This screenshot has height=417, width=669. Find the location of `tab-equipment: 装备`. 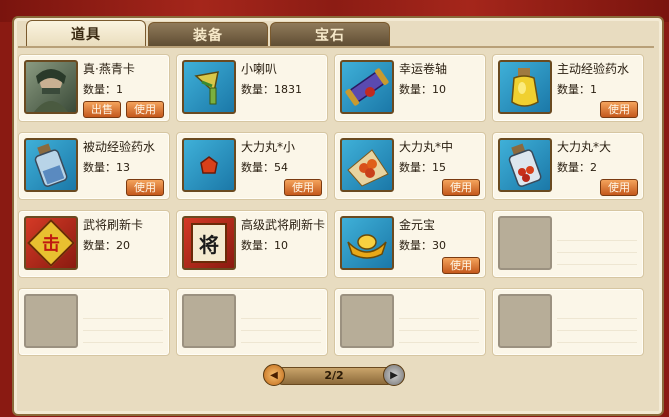

tab-equipment: 装备 is located at coordinates (208, 34).